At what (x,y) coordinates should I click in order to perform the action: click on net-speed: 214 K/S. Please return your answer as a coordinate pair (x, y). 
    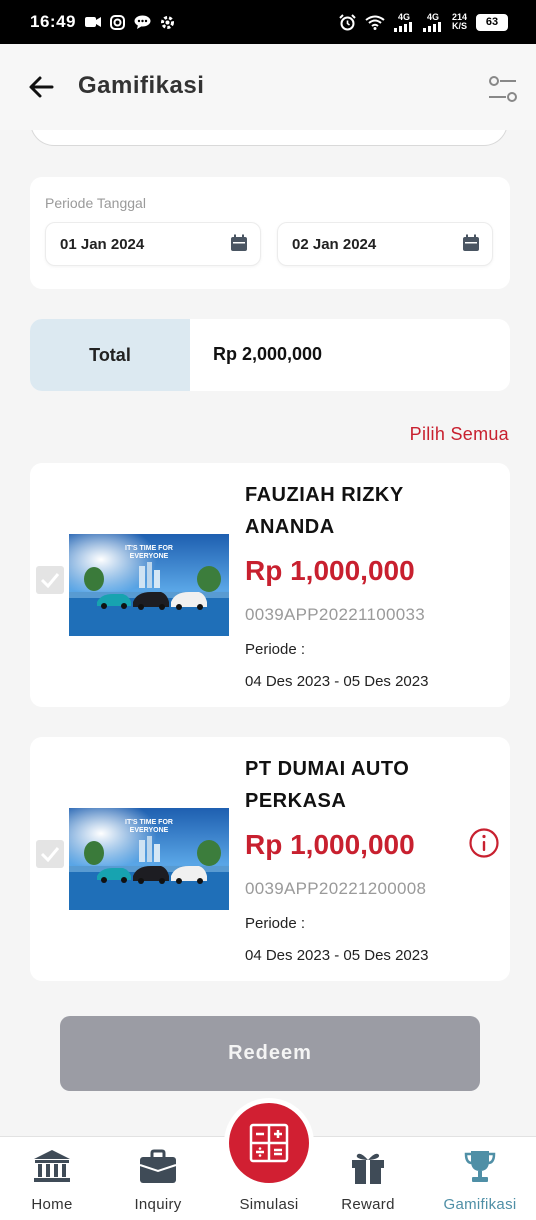
    Looking at the image, I should click on (459, 22).